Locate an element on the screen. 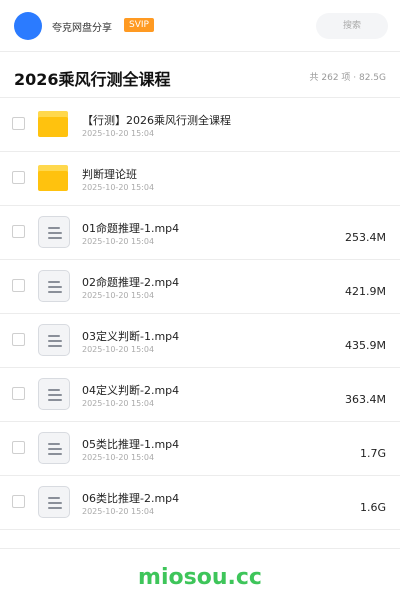  list-item: 06类比推理-2.mp4 2025-10-20 15:04 1.6G is located at coordinates (200, 503).